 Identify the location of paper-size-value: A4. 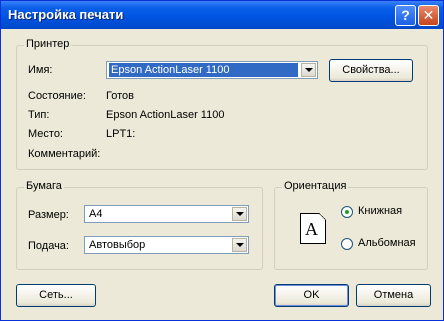
(96, 214).